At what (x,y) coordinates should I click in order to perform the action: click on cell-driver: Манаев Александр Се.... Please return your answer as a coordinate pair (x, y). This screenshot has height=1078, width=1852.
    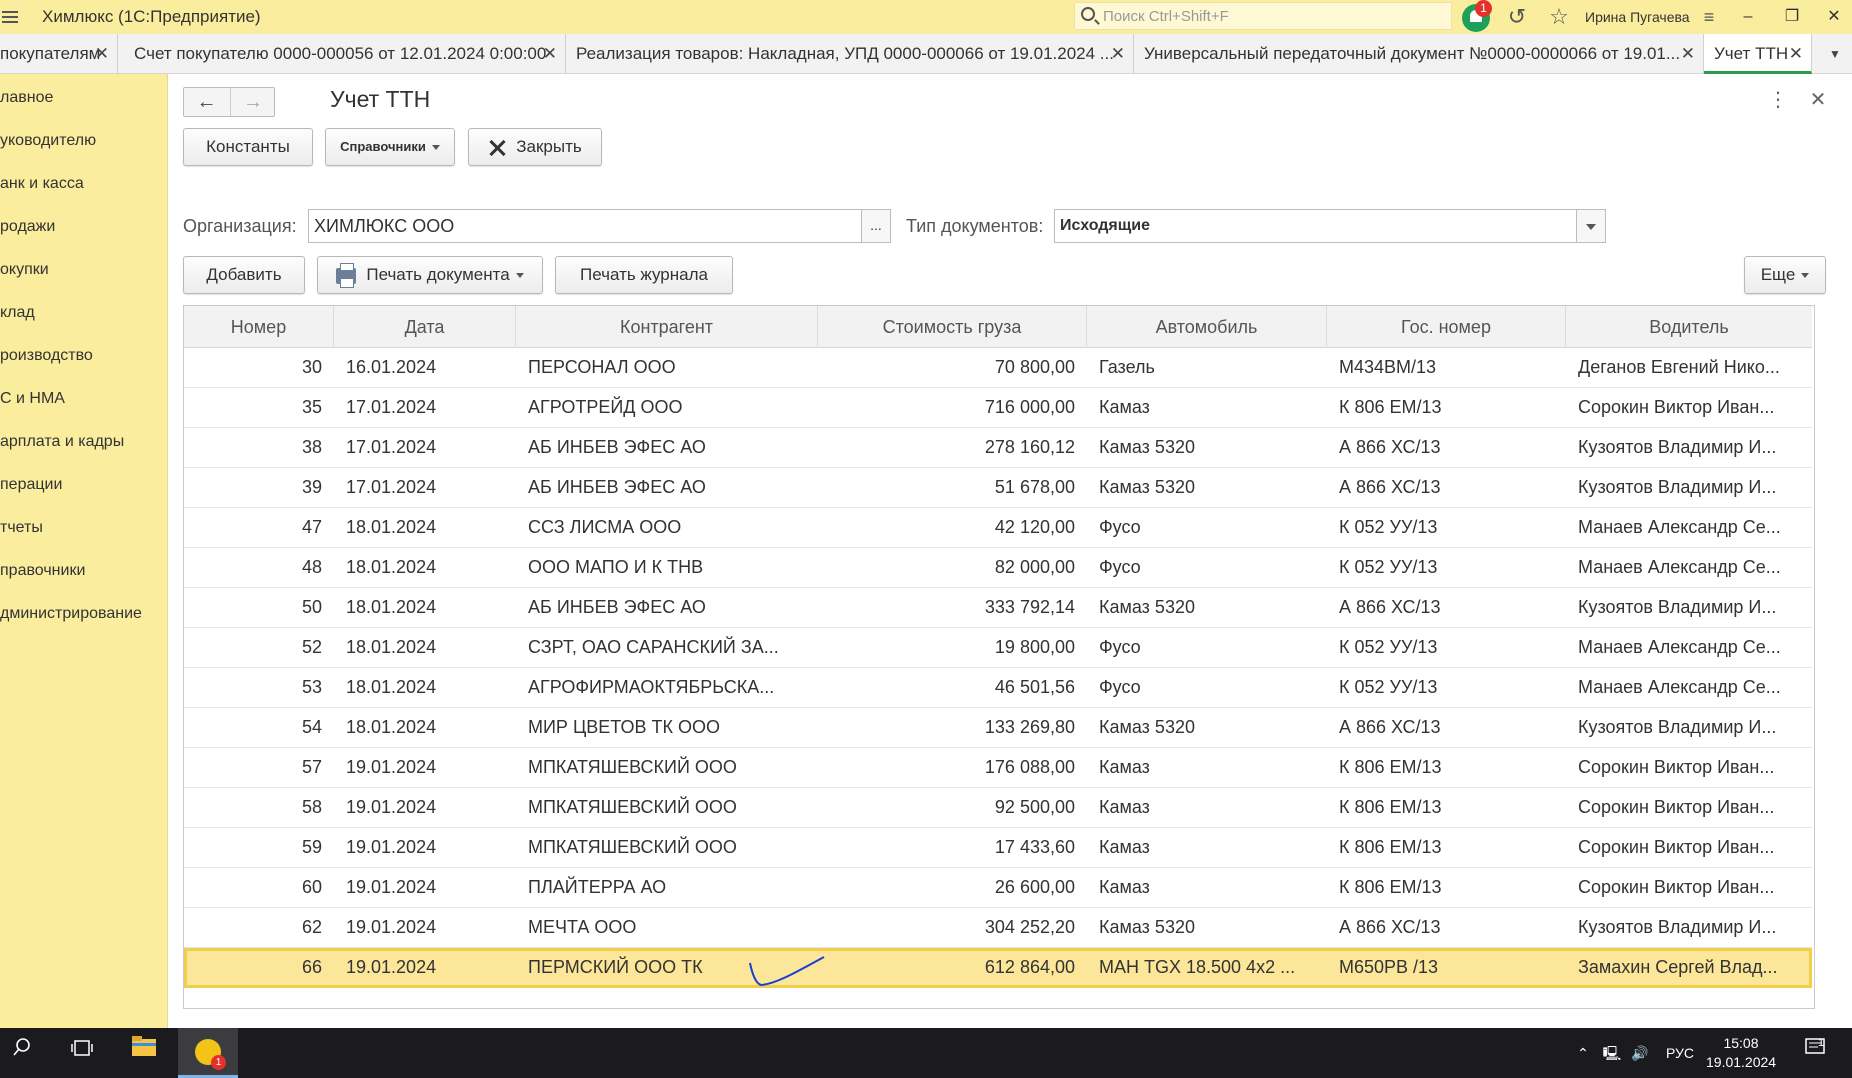
    Looking at the image, I should click on (1679, 527).